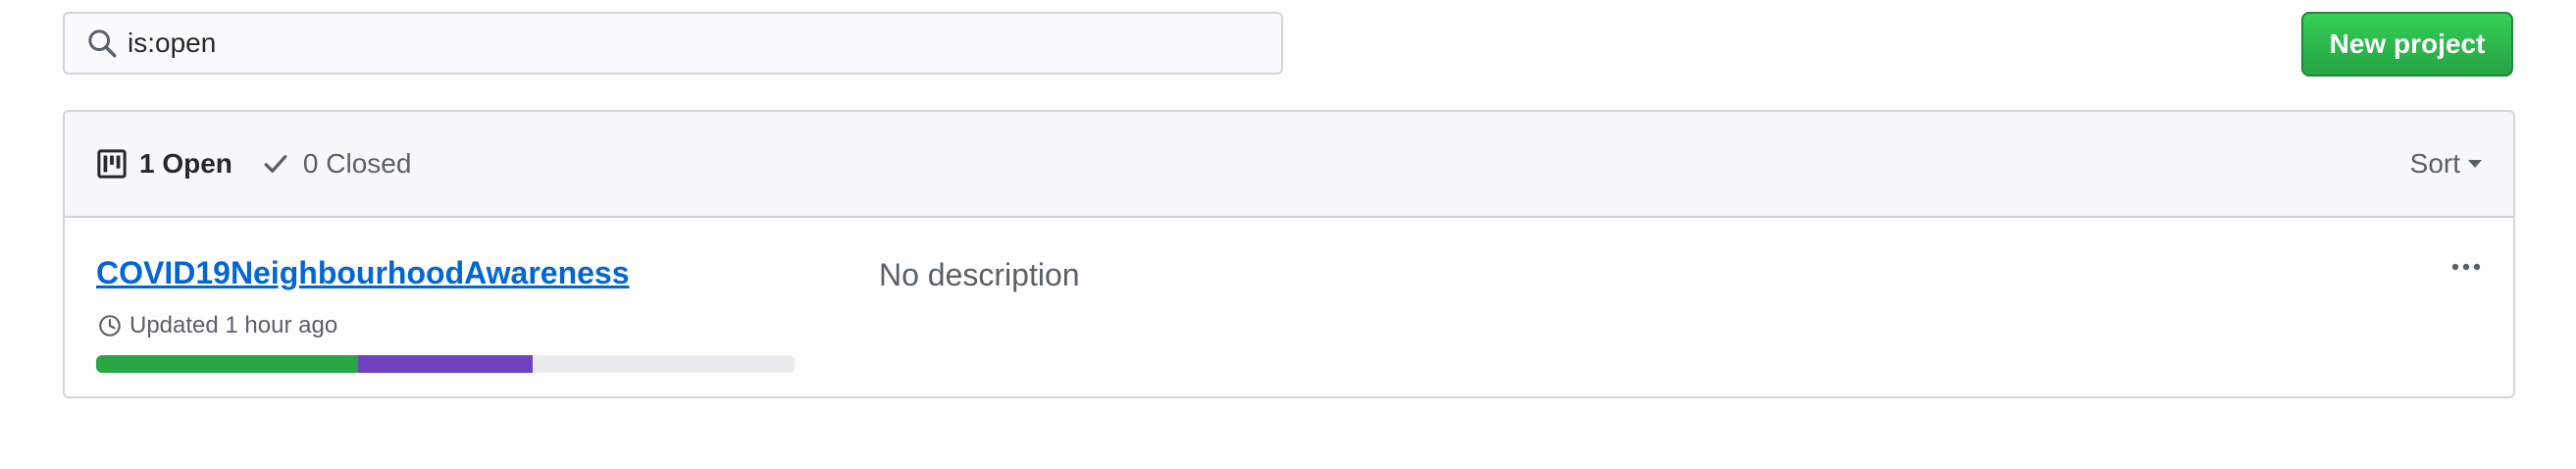 The height and width of the screenshot is (469, 2576). I want to click on project-progress-bar, so click(445, 364).